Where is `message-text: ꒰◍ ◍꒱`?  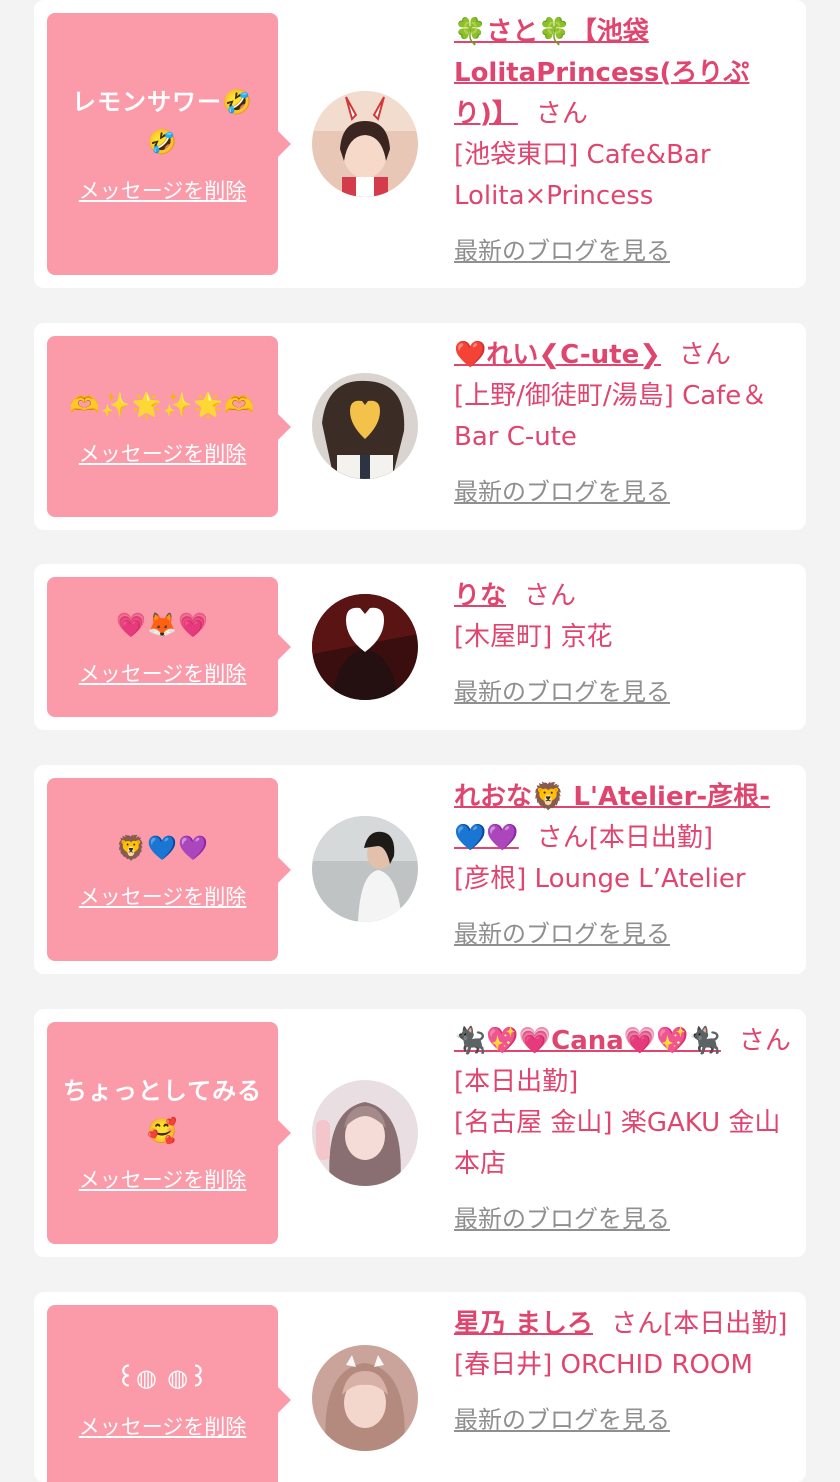
message-text: ꒰◍ ◍꒱ is located at coordinates (162, 1378).